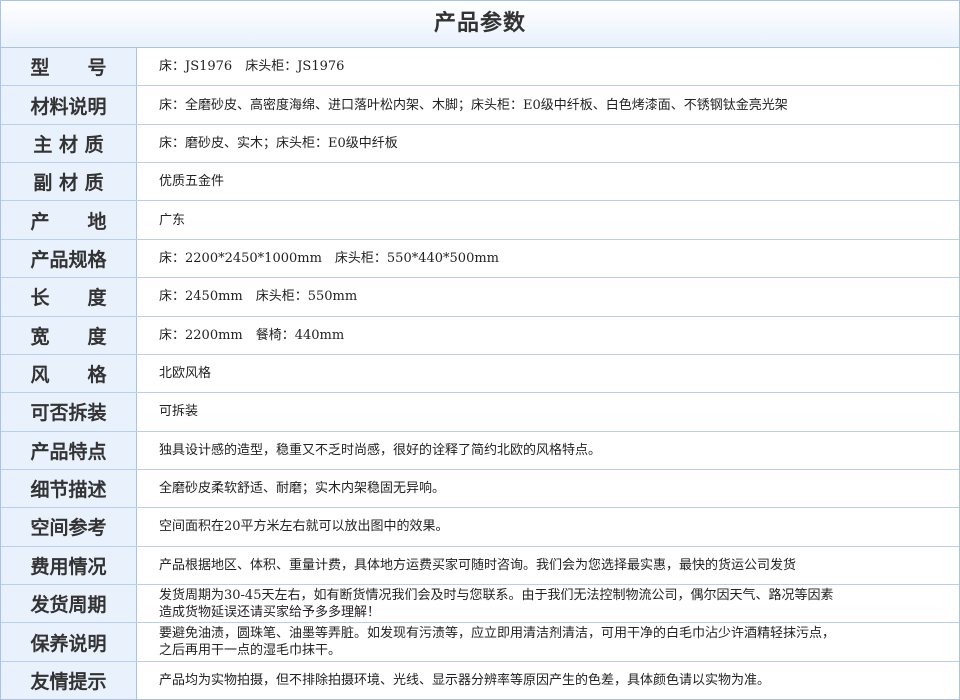 Image resolution: width=960 pixels, height=700 pixels. I want to click on row-value: 全磨砂皮柔软舒适、耐磨；实木内架稳固无异响。, so click(302, 489).